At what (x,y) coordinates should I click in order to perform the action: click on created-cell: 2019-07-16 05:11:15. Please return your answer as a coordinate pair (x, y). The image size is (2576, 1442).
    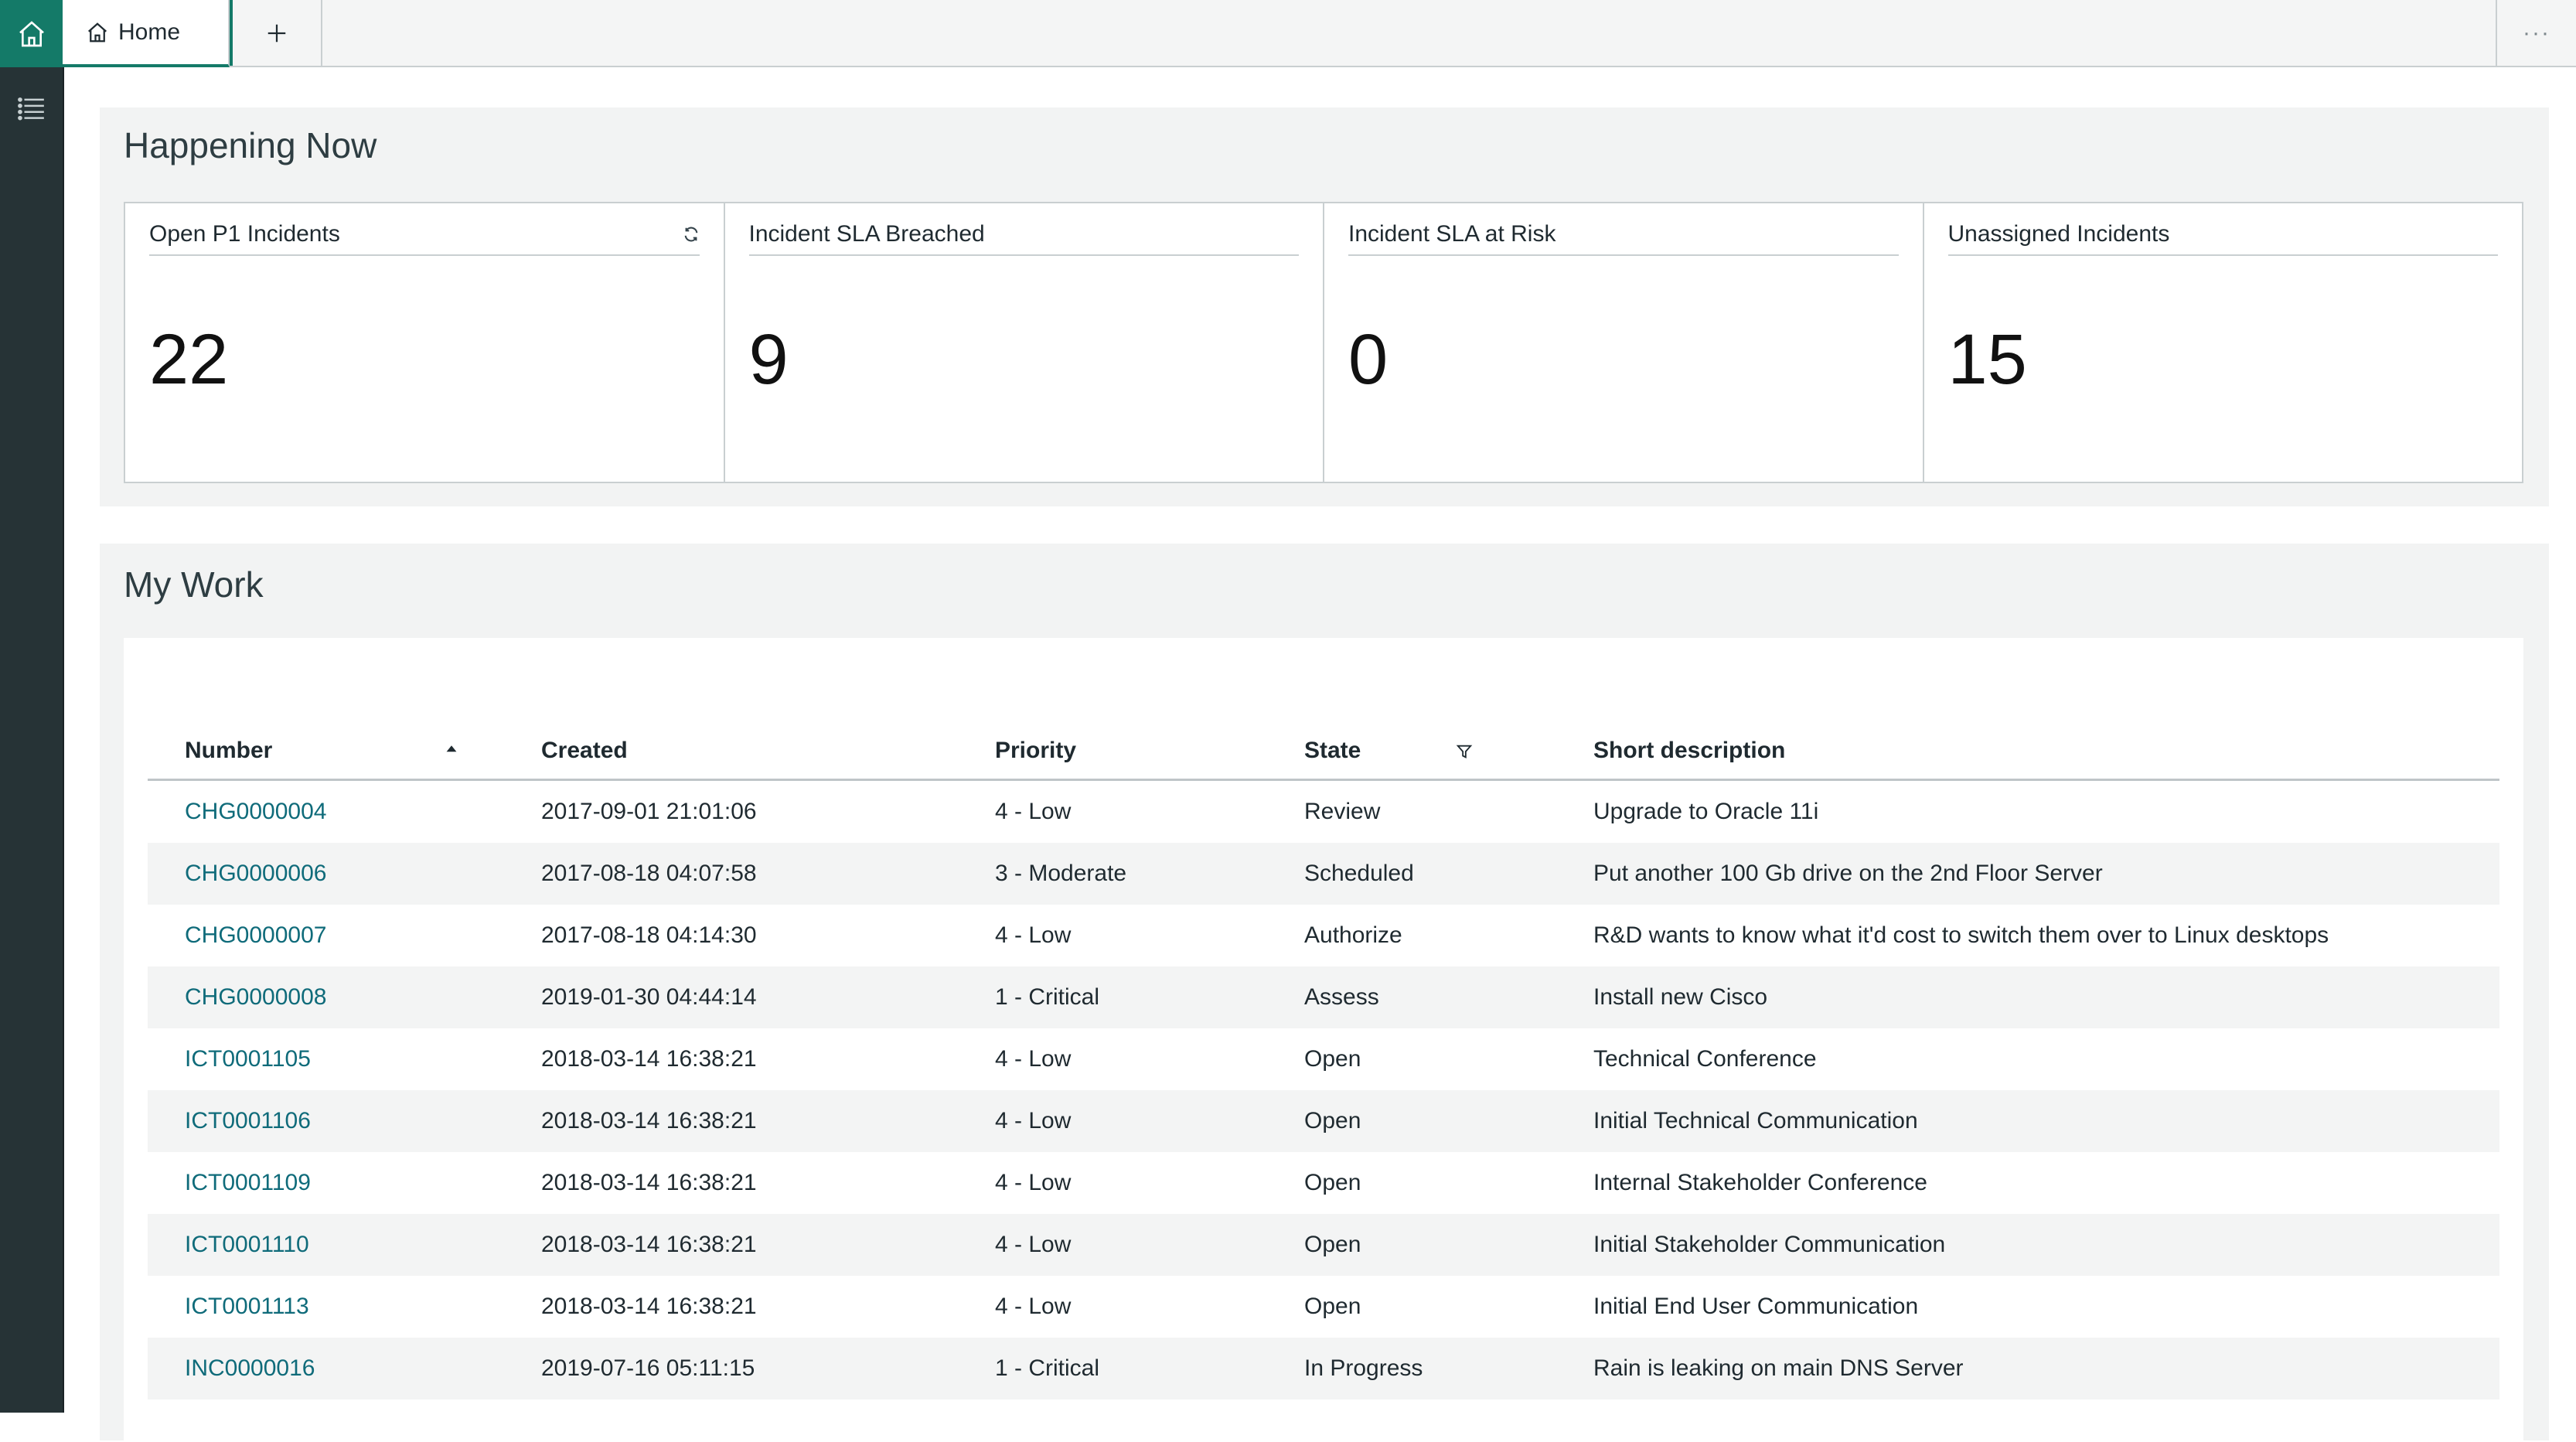
    Looking at the image, I should click on (731, 1369).